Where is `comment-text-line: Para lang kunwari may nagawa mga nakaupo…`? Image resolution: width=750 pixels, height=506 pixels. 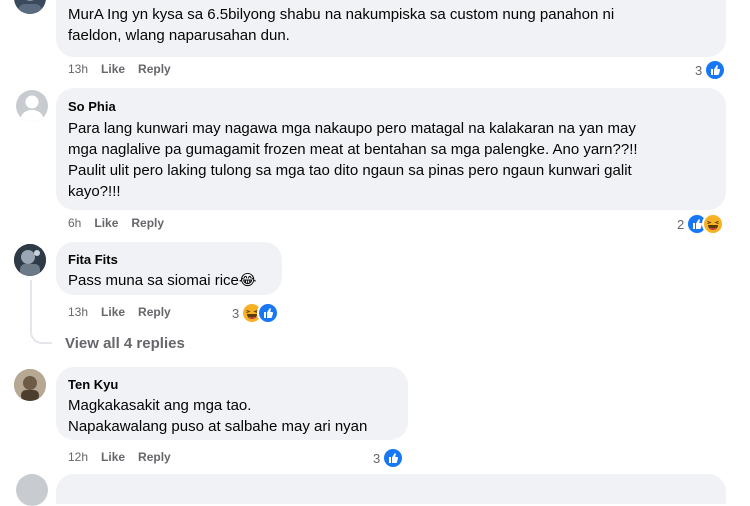
comment-text-line: Para lang kunwari may nagawa mga nakaupo… is located at coordinates (352, 128).